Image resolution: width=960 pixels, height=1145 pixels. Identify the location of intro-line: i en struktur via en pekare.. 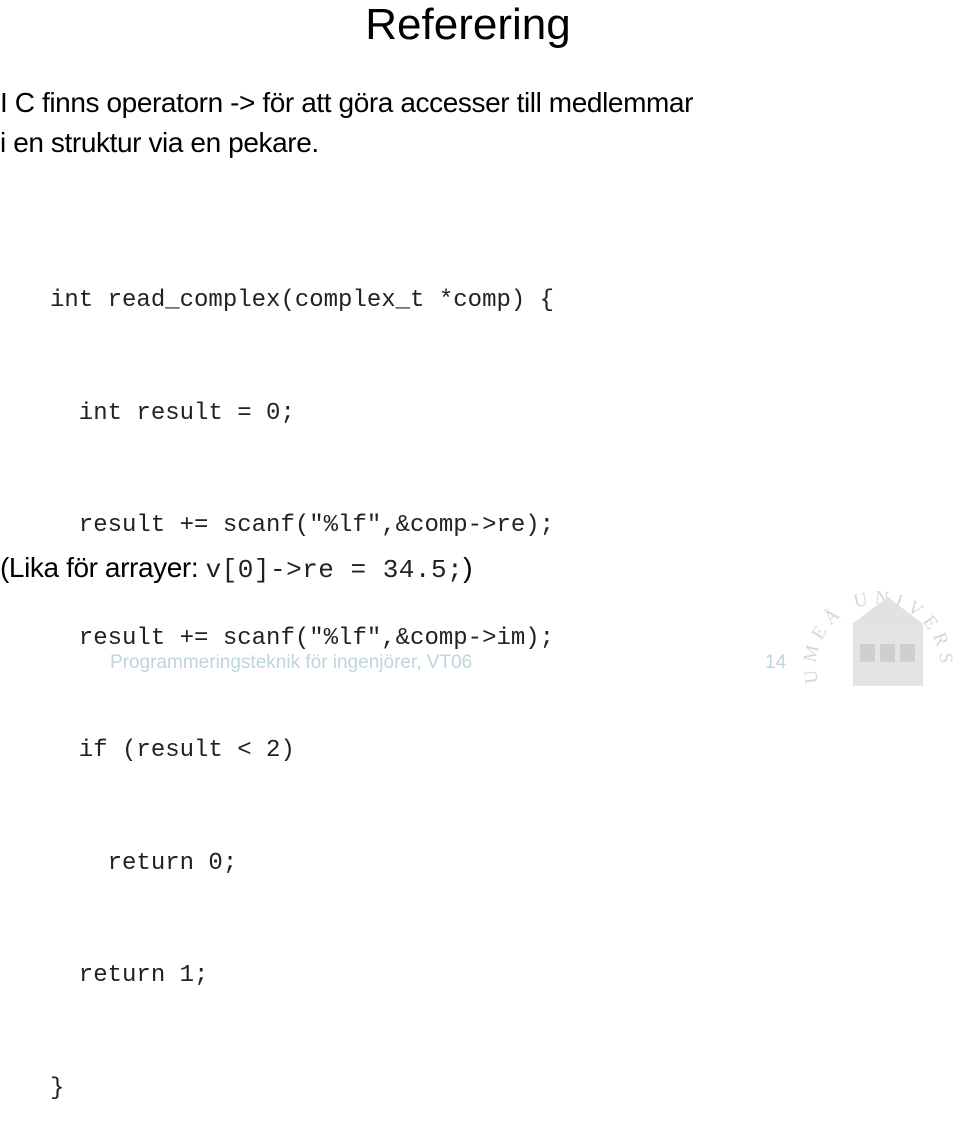
(159, 142).